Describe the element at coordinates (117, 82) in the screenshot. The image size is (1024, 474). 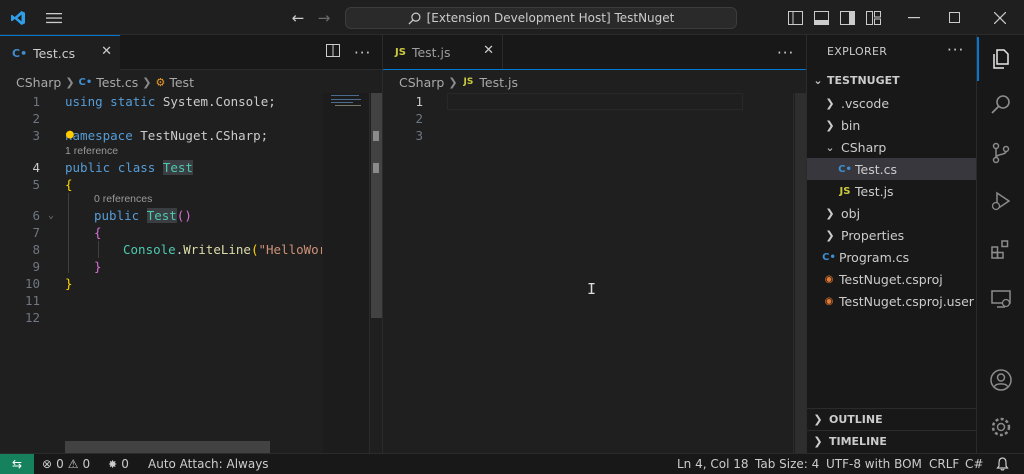
I see `breadcrumb-item: Test.cs` at that location.